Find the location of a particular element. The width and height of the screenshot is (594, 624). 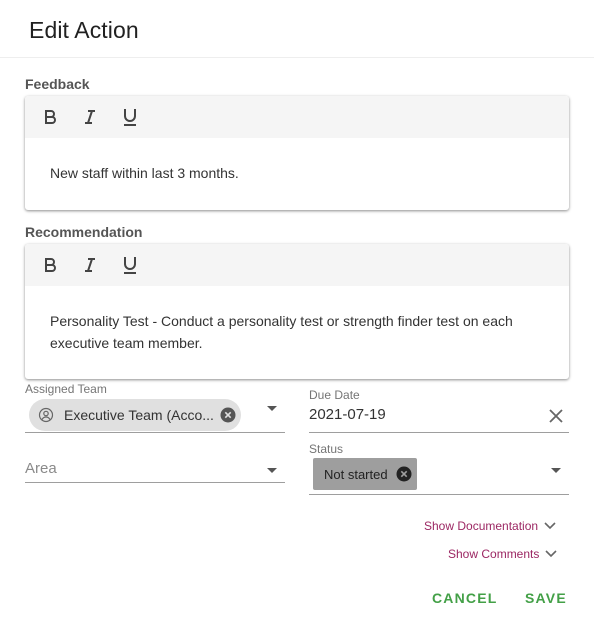

show-comments-link: Show Comments is located at coordinates (503, 554).